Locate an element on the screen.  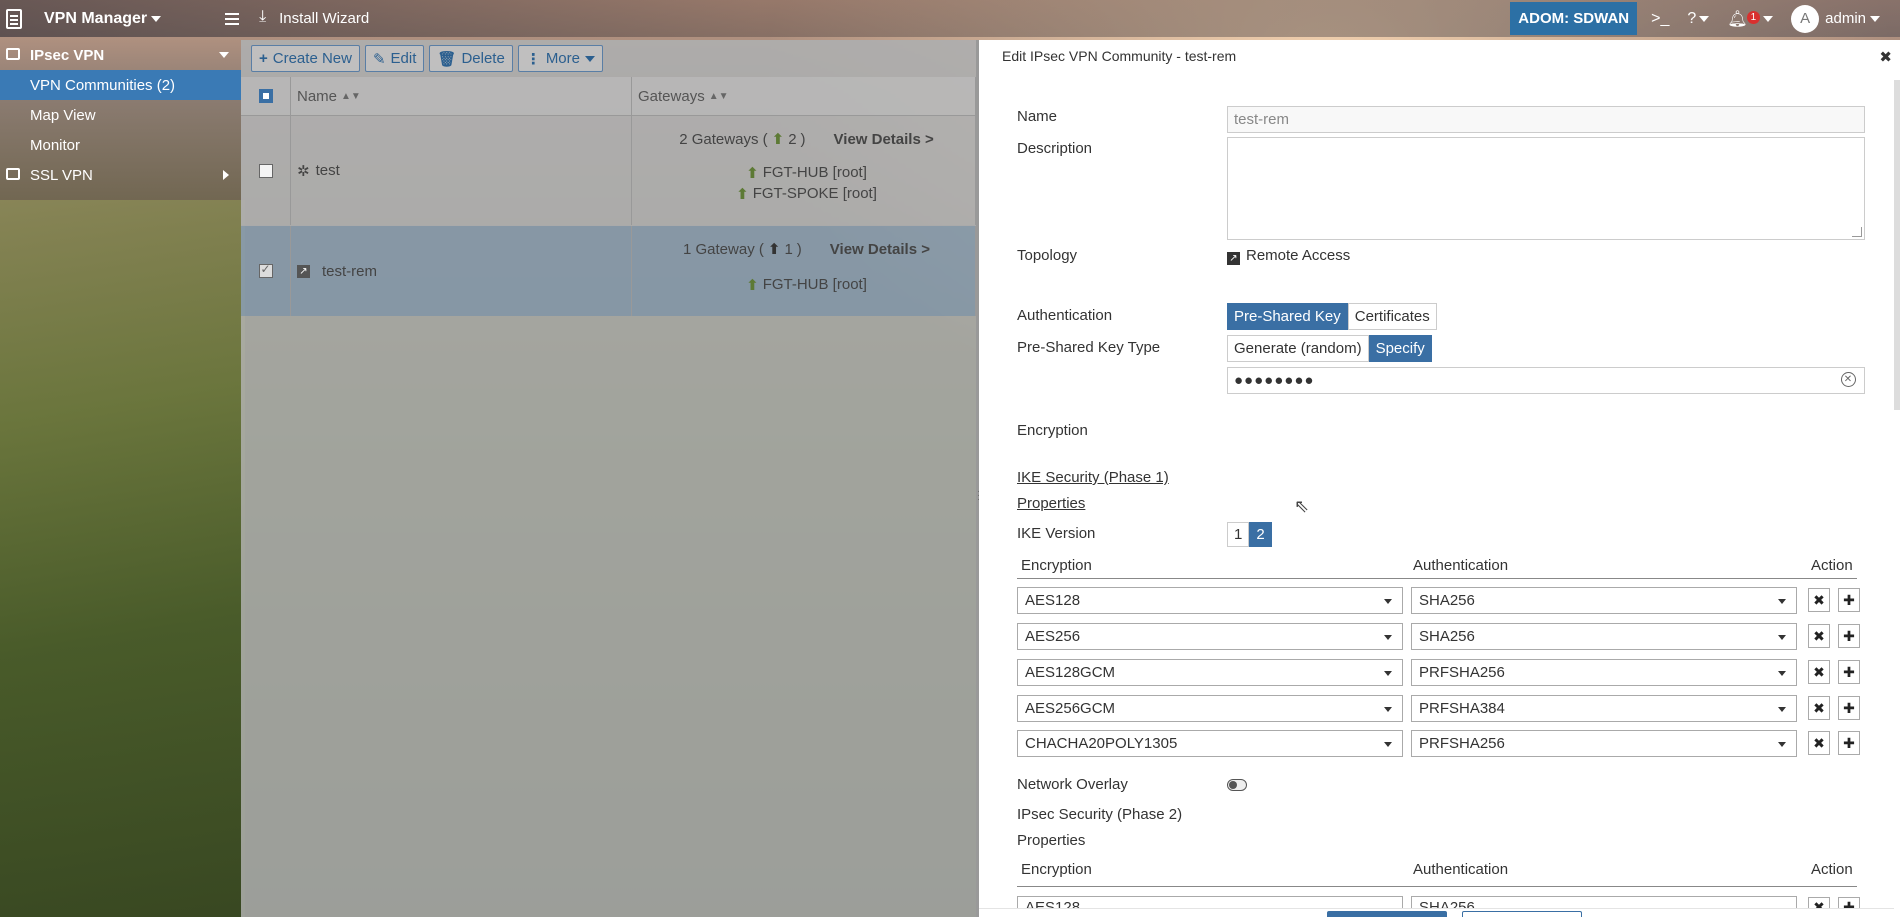
user-menu: admin is located at coordinates (1852, 18).